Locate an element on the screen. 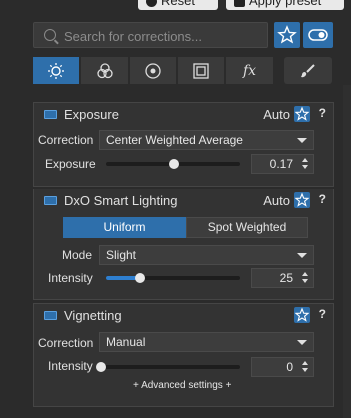 The image size is (351, 418). tab-detail is located at coordinates (153, 70).